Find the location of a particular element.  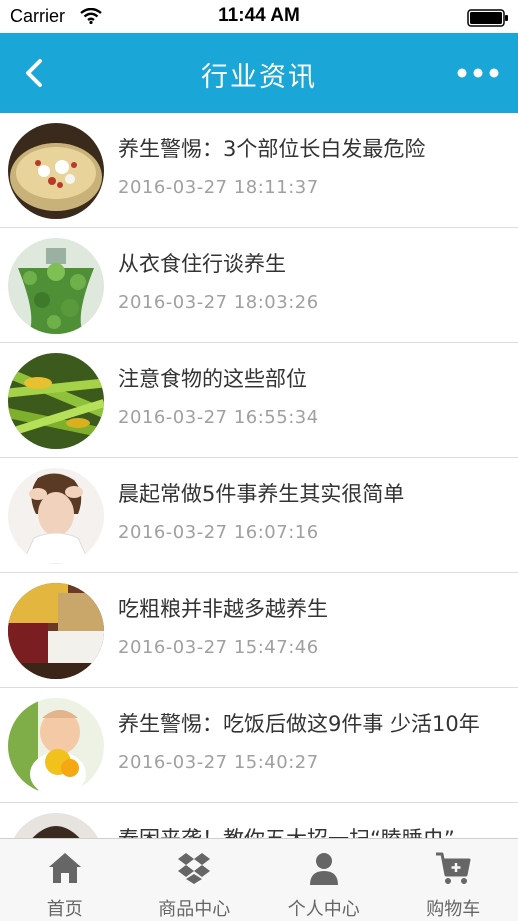

list-item: 春困来袭！教你五大招一扫“瞌睡虫” is located at coordinates (259, 820).